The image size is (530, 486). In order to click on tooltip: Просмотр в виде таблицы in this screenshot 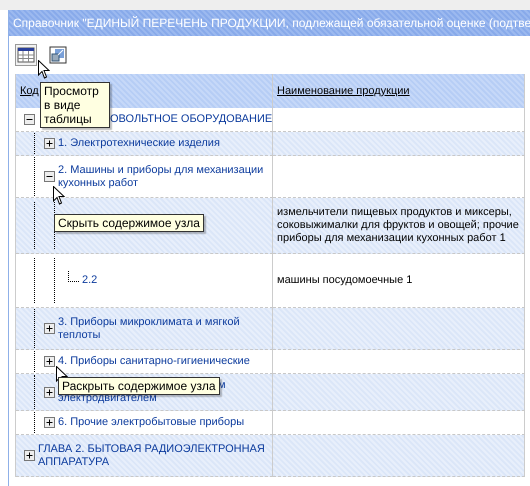, I will do `click(75, 105)`.